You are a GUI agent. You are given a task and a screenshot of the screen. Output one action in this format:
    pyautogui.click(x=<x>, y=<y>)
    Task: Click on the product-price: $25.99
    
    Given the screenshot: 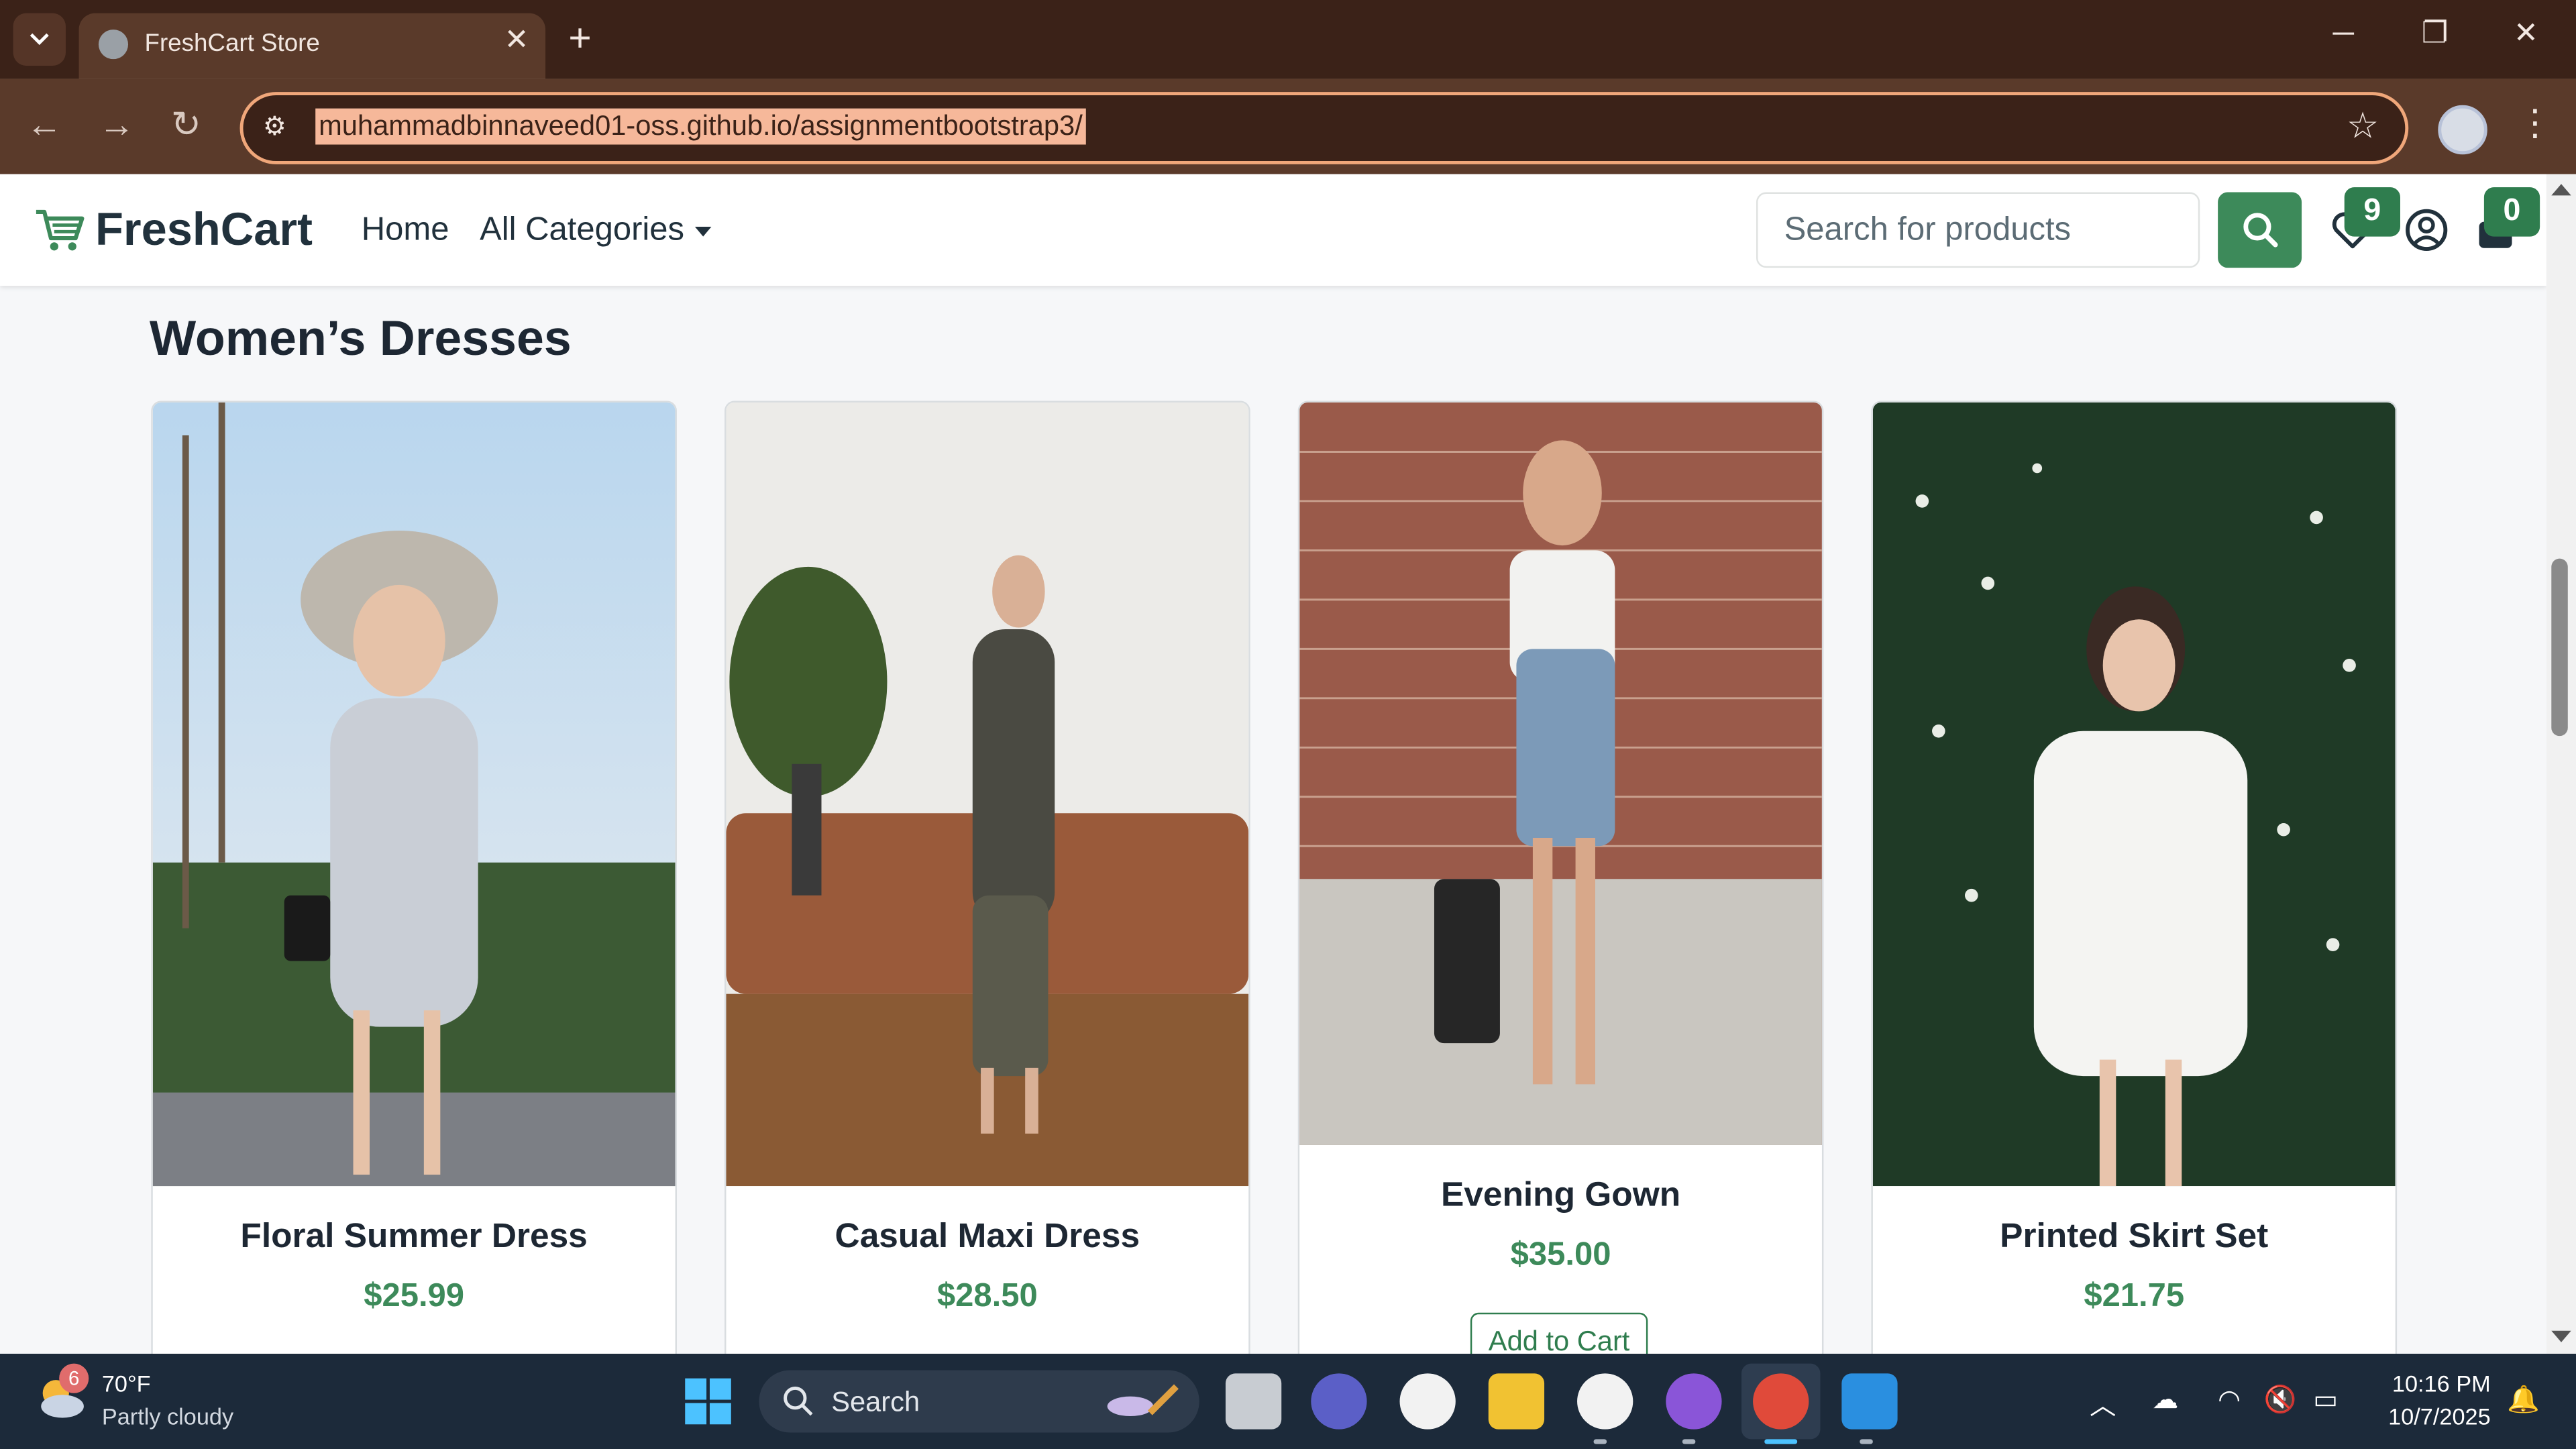 What is the action you would take?
    pyautogui.click(x=414, y=1296)
    